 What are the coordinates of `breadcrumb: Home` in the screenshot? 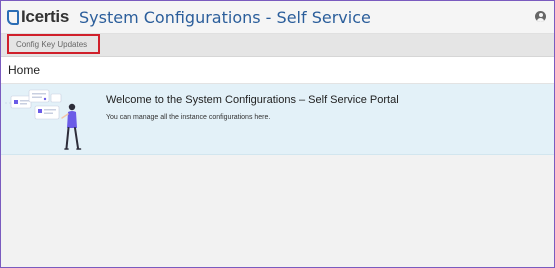 It's located at (277, 70).